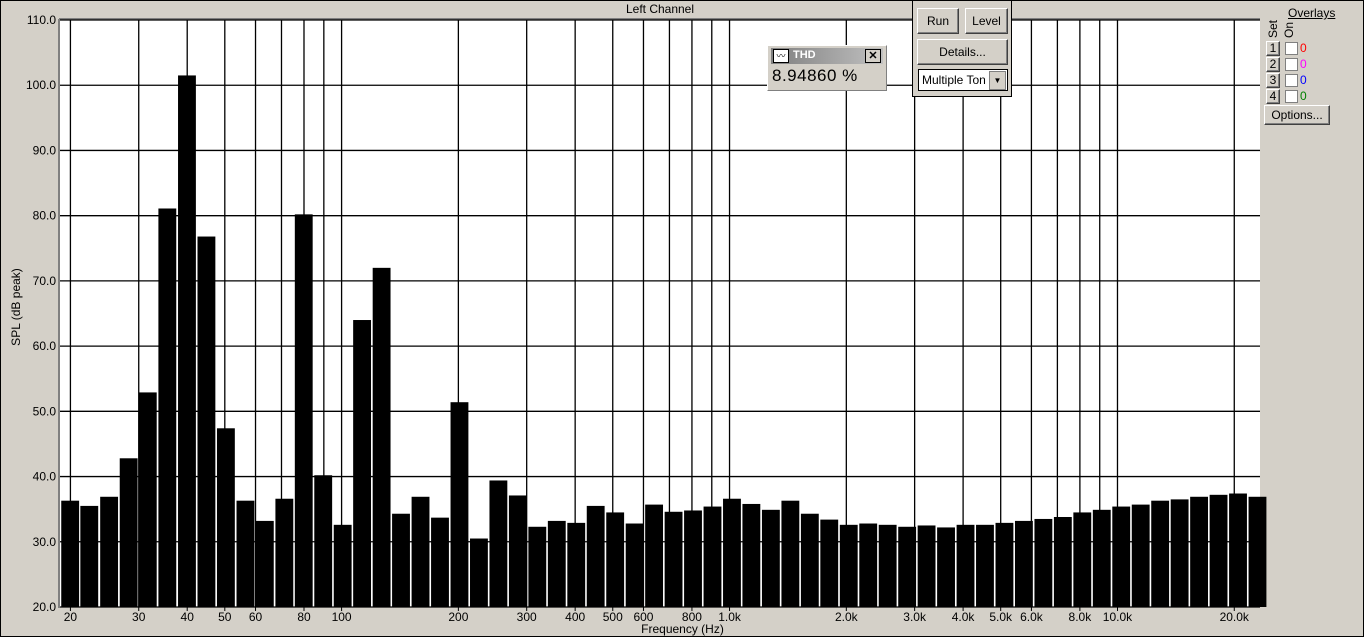 The image size is (1364, 637). What do you see at coordinates (954, 80) in the screenshot?
I see `mode-select-value: Multiple Ton` at bounding box center [954, 80].